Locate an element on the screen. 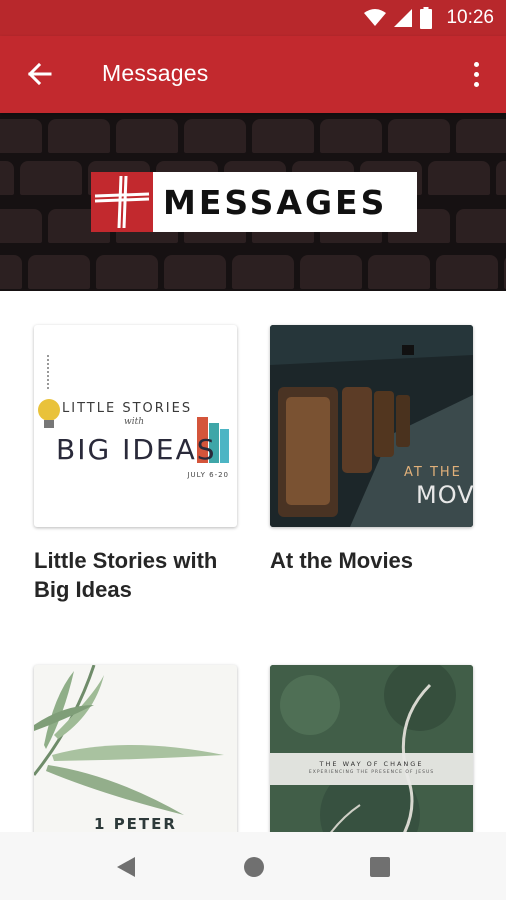 Image resolution: width=506 pixels, height=900 pixels. art-line-1: THE WAY OF CHANGE is located at coordinates (371, 764).